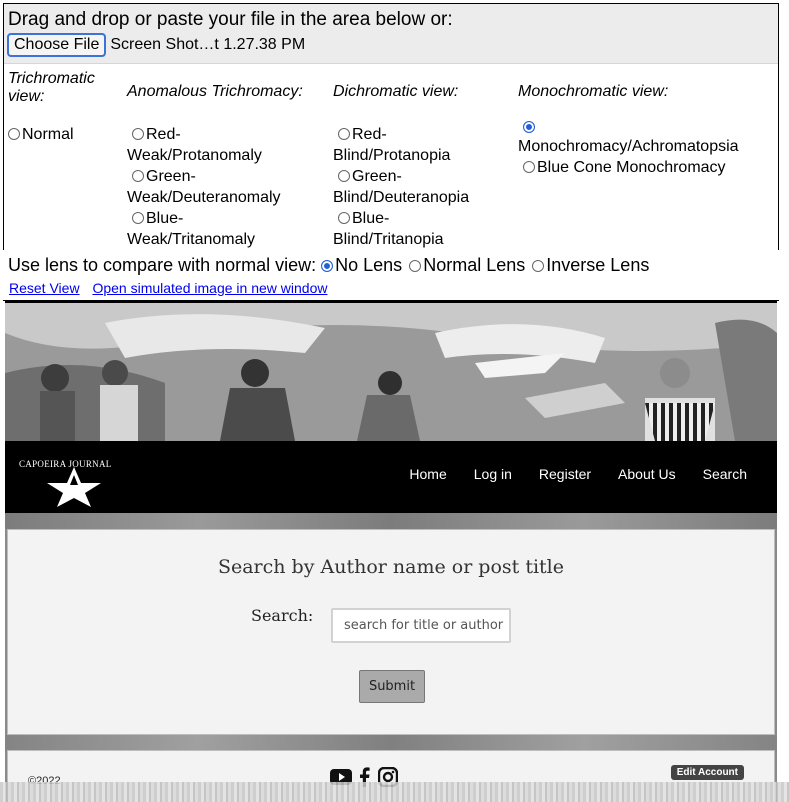 This screenshot has width=789, height=802. I want to click on radio-achromatopsia: Monochromacy/Achromatopsia, so click(628, 146).